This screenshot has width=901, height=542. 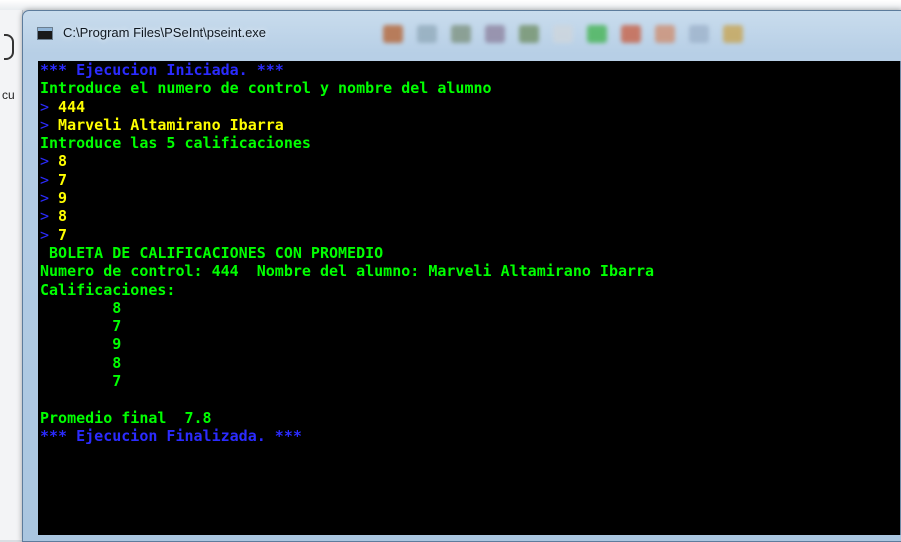 I want to click on console-line-output: Calificaciones:, so click(x=347, y=290).